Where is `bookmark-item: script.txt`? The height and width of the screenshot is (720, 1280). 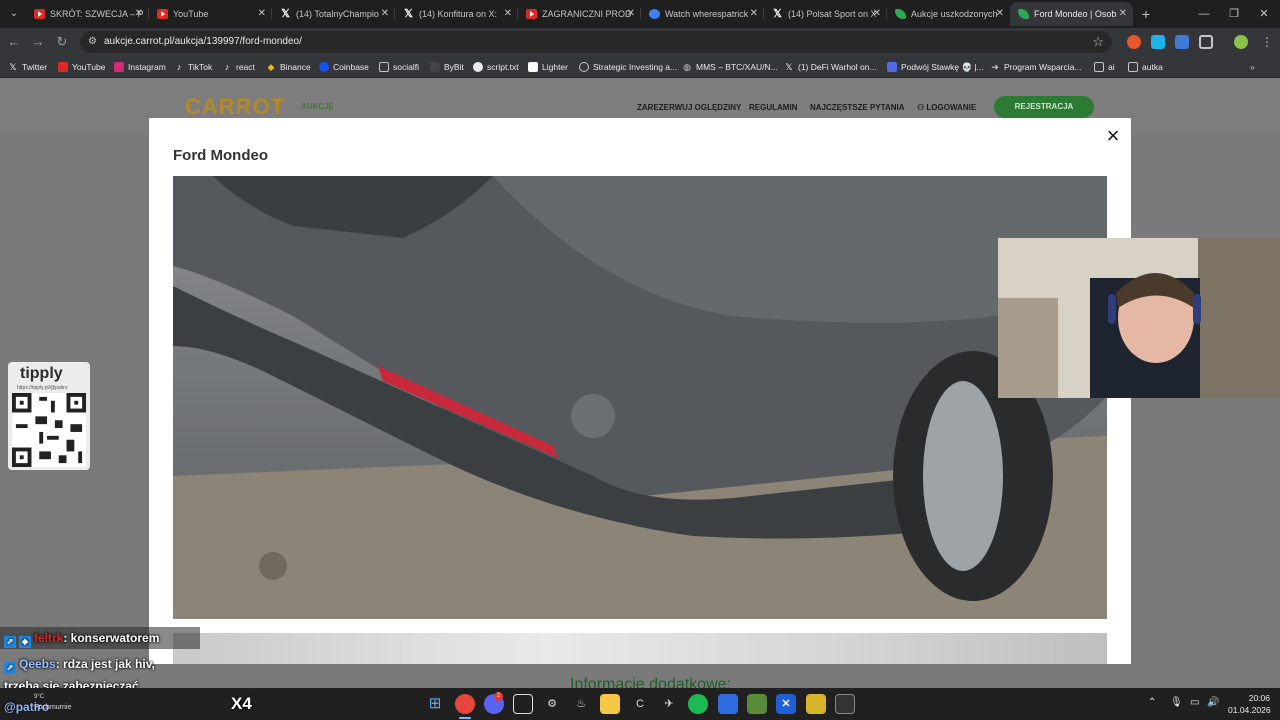 bookmark-item: script.txt is located at coordinates (496, 67).